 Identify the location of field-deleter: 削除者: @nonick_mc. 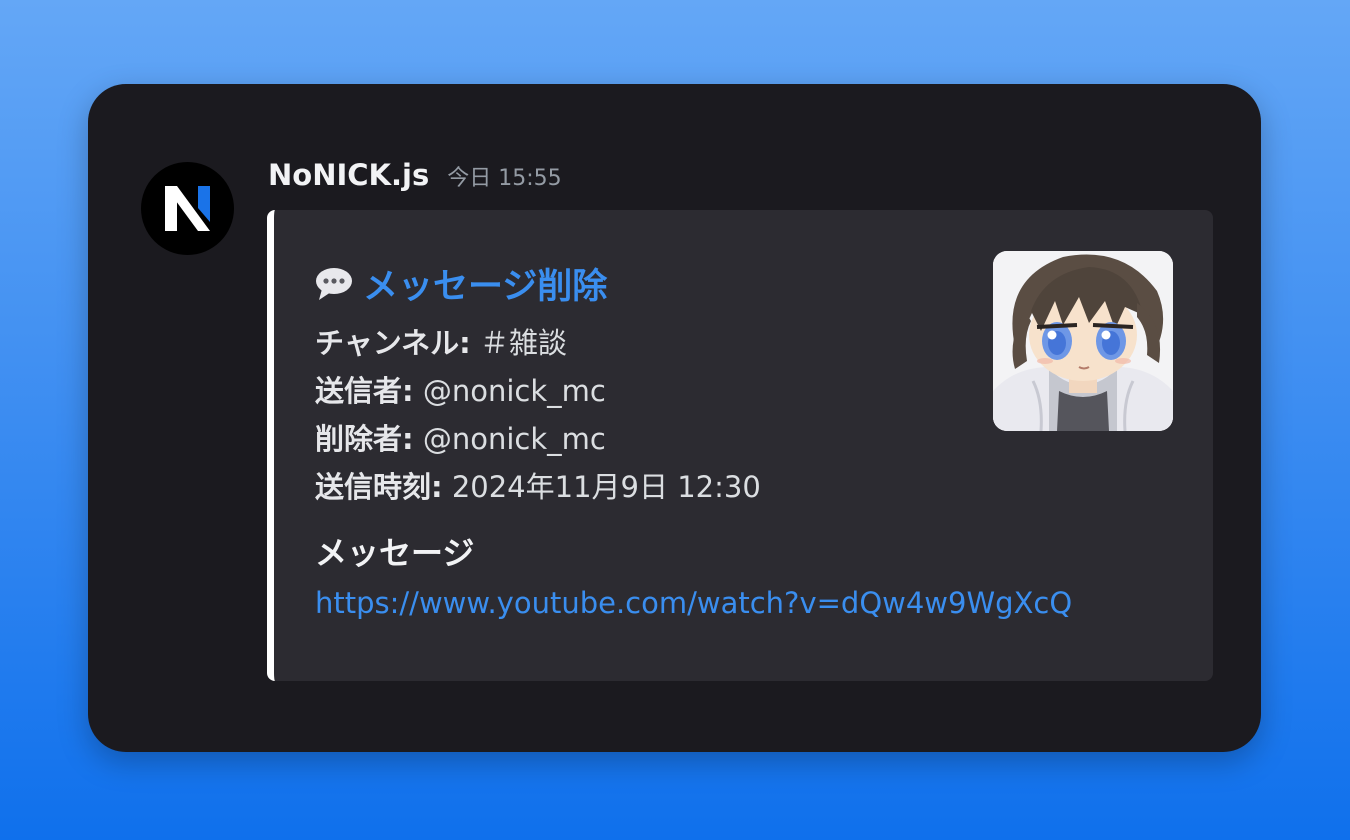
(538, 439).